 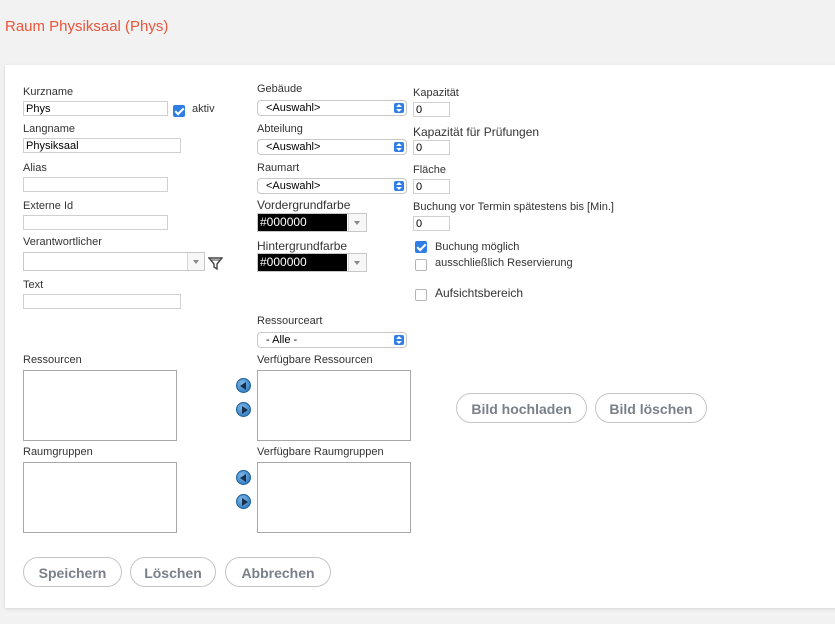 I want to click on ressourceart-label: Ressourceart, so click(x=290, y=321).